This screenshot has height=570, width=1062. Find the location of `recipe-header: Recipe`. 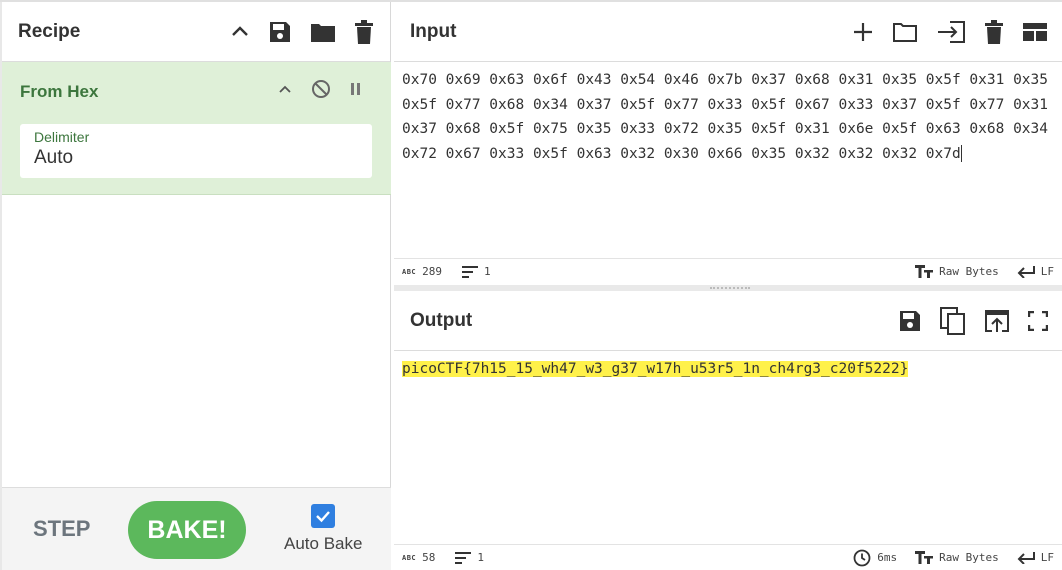

recipe-header: Recipe is located at coordinates (196, 32).